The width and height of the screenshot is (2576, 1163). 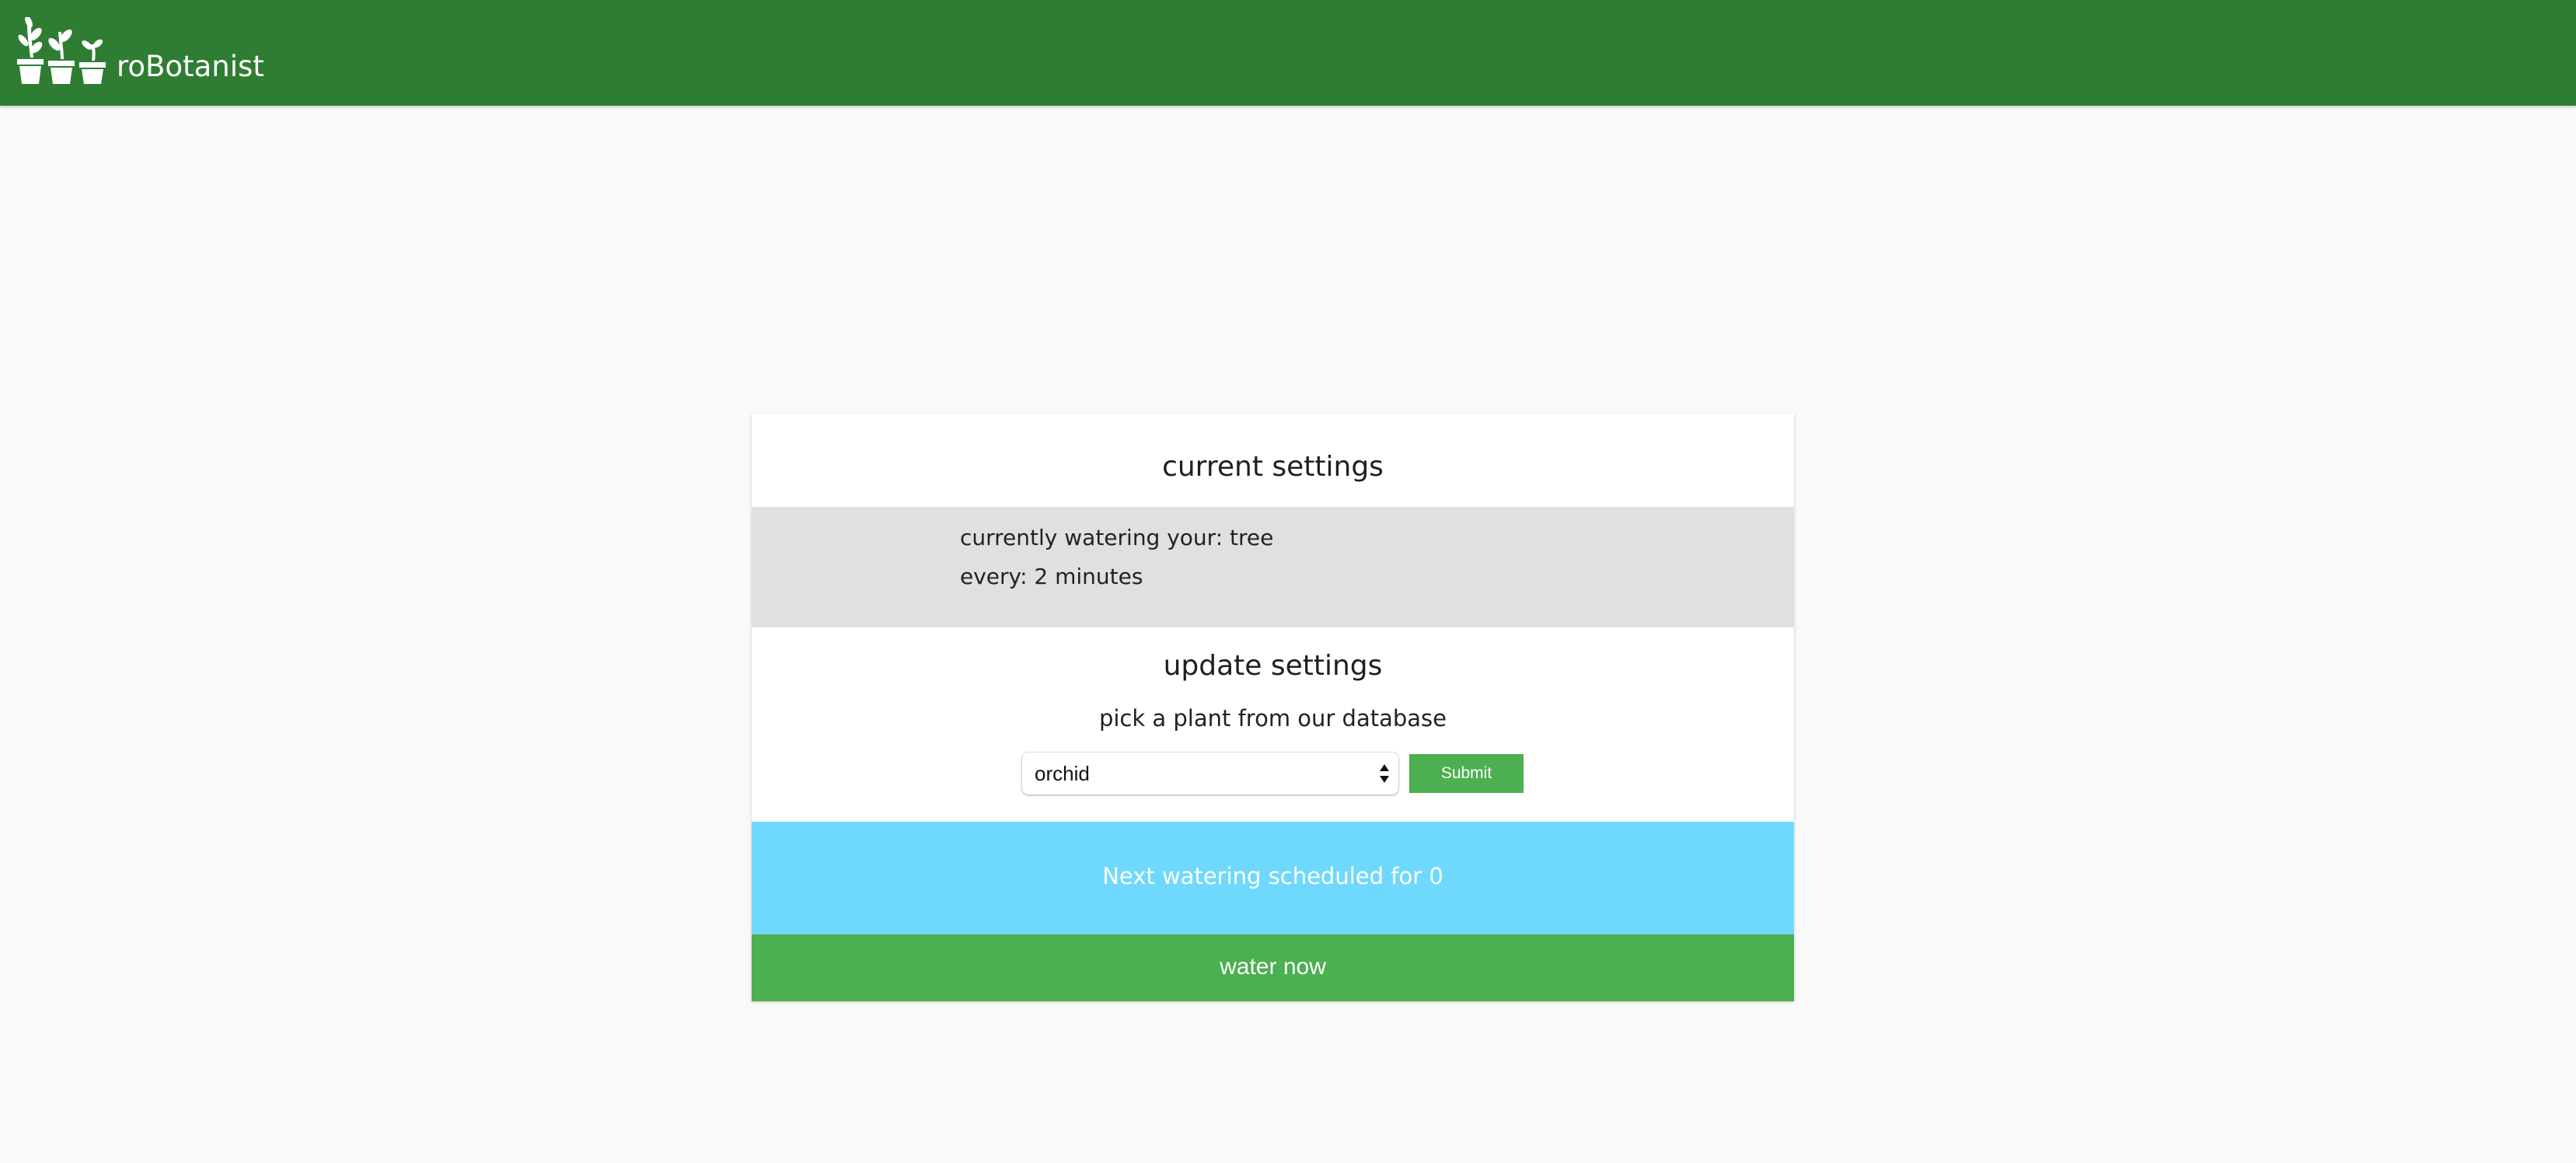 I want to click on water-now-button: water now, so click(x=1273, y=968).